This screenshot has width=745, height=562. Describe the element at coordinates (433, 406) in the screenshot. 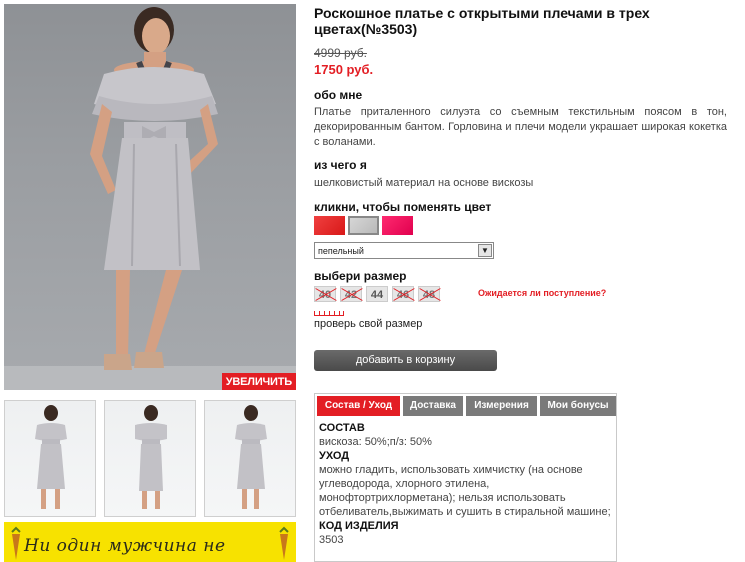

I see `tab-delivery: Доставка` at that location.